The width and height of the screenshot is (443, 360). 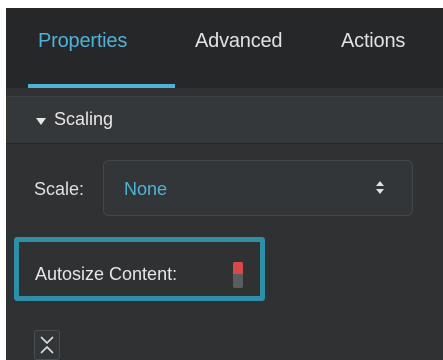 What do you see at coordinates (84, 119) in the screenshot?
I see `section-title: Scaling` at bounding box center [84, 119].